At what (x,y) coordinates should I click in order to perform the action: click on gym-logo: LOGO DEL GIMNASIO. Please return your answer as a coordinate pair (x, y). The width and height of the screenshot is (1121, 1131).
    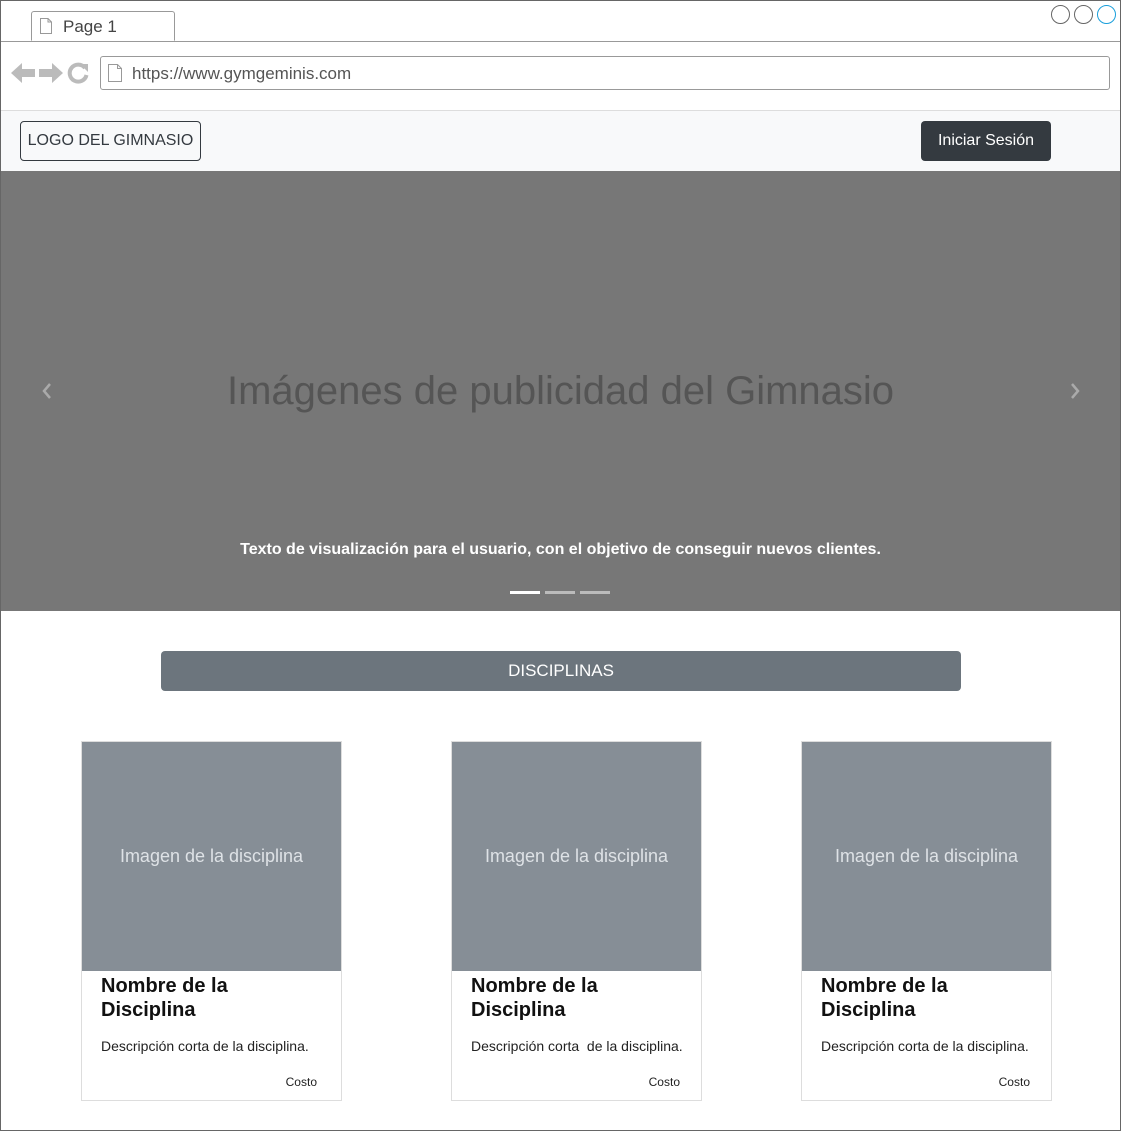
    Looking at the image, I should click on (110, 141).